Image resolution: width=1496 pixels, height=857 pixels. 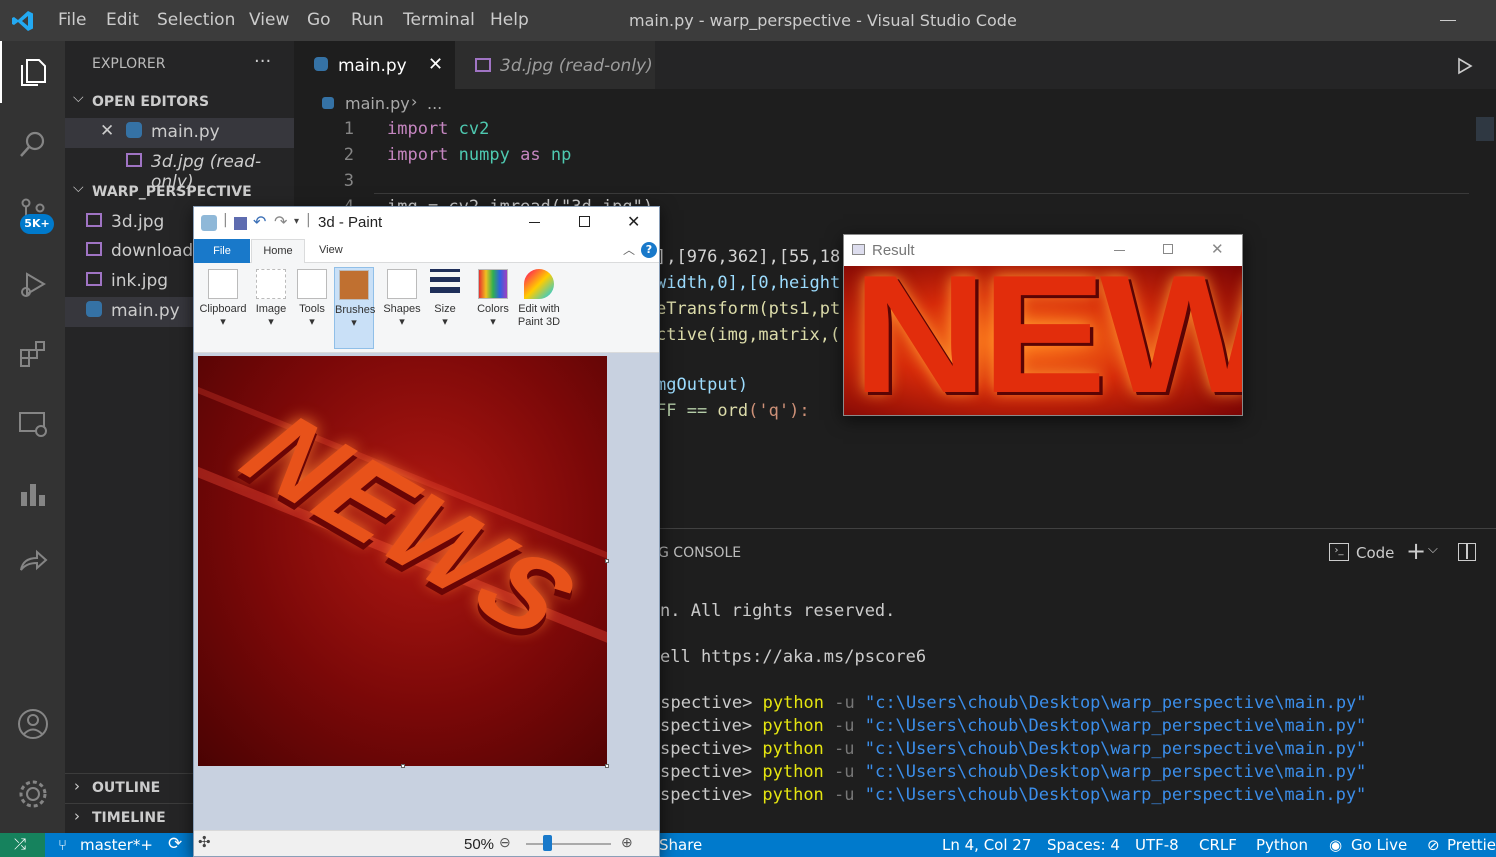 I want to click on prettier-status: Prettie, so click(x=1471, y=845).